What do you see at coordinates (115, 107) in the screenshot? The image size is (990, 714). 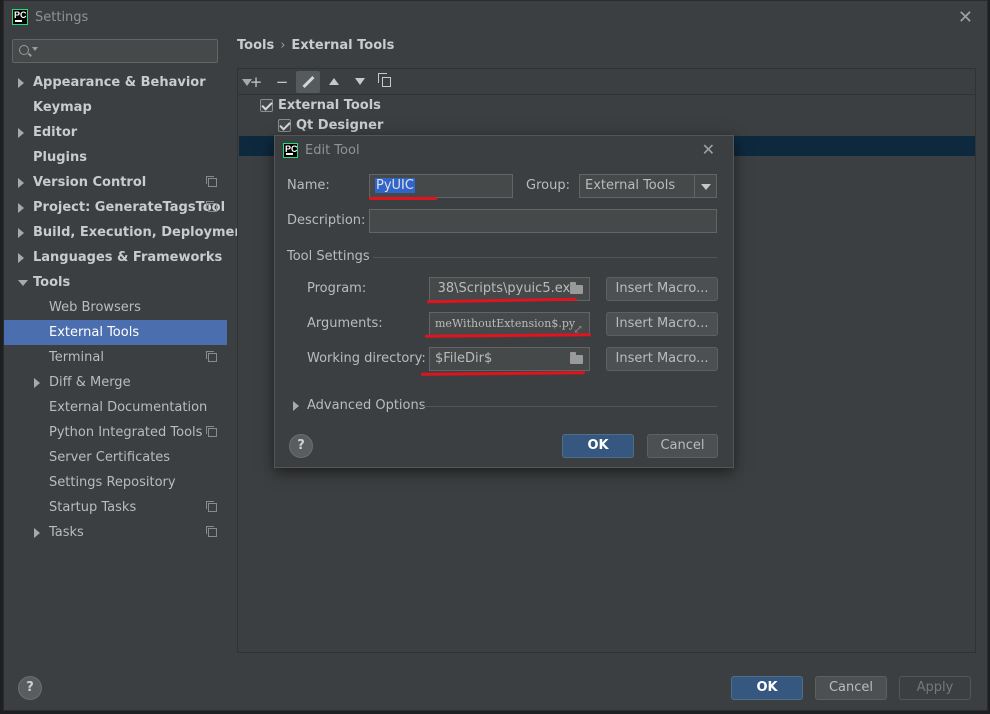 I see `sidebar-item-keymap: Keymap` at bounding box center [115, 107].